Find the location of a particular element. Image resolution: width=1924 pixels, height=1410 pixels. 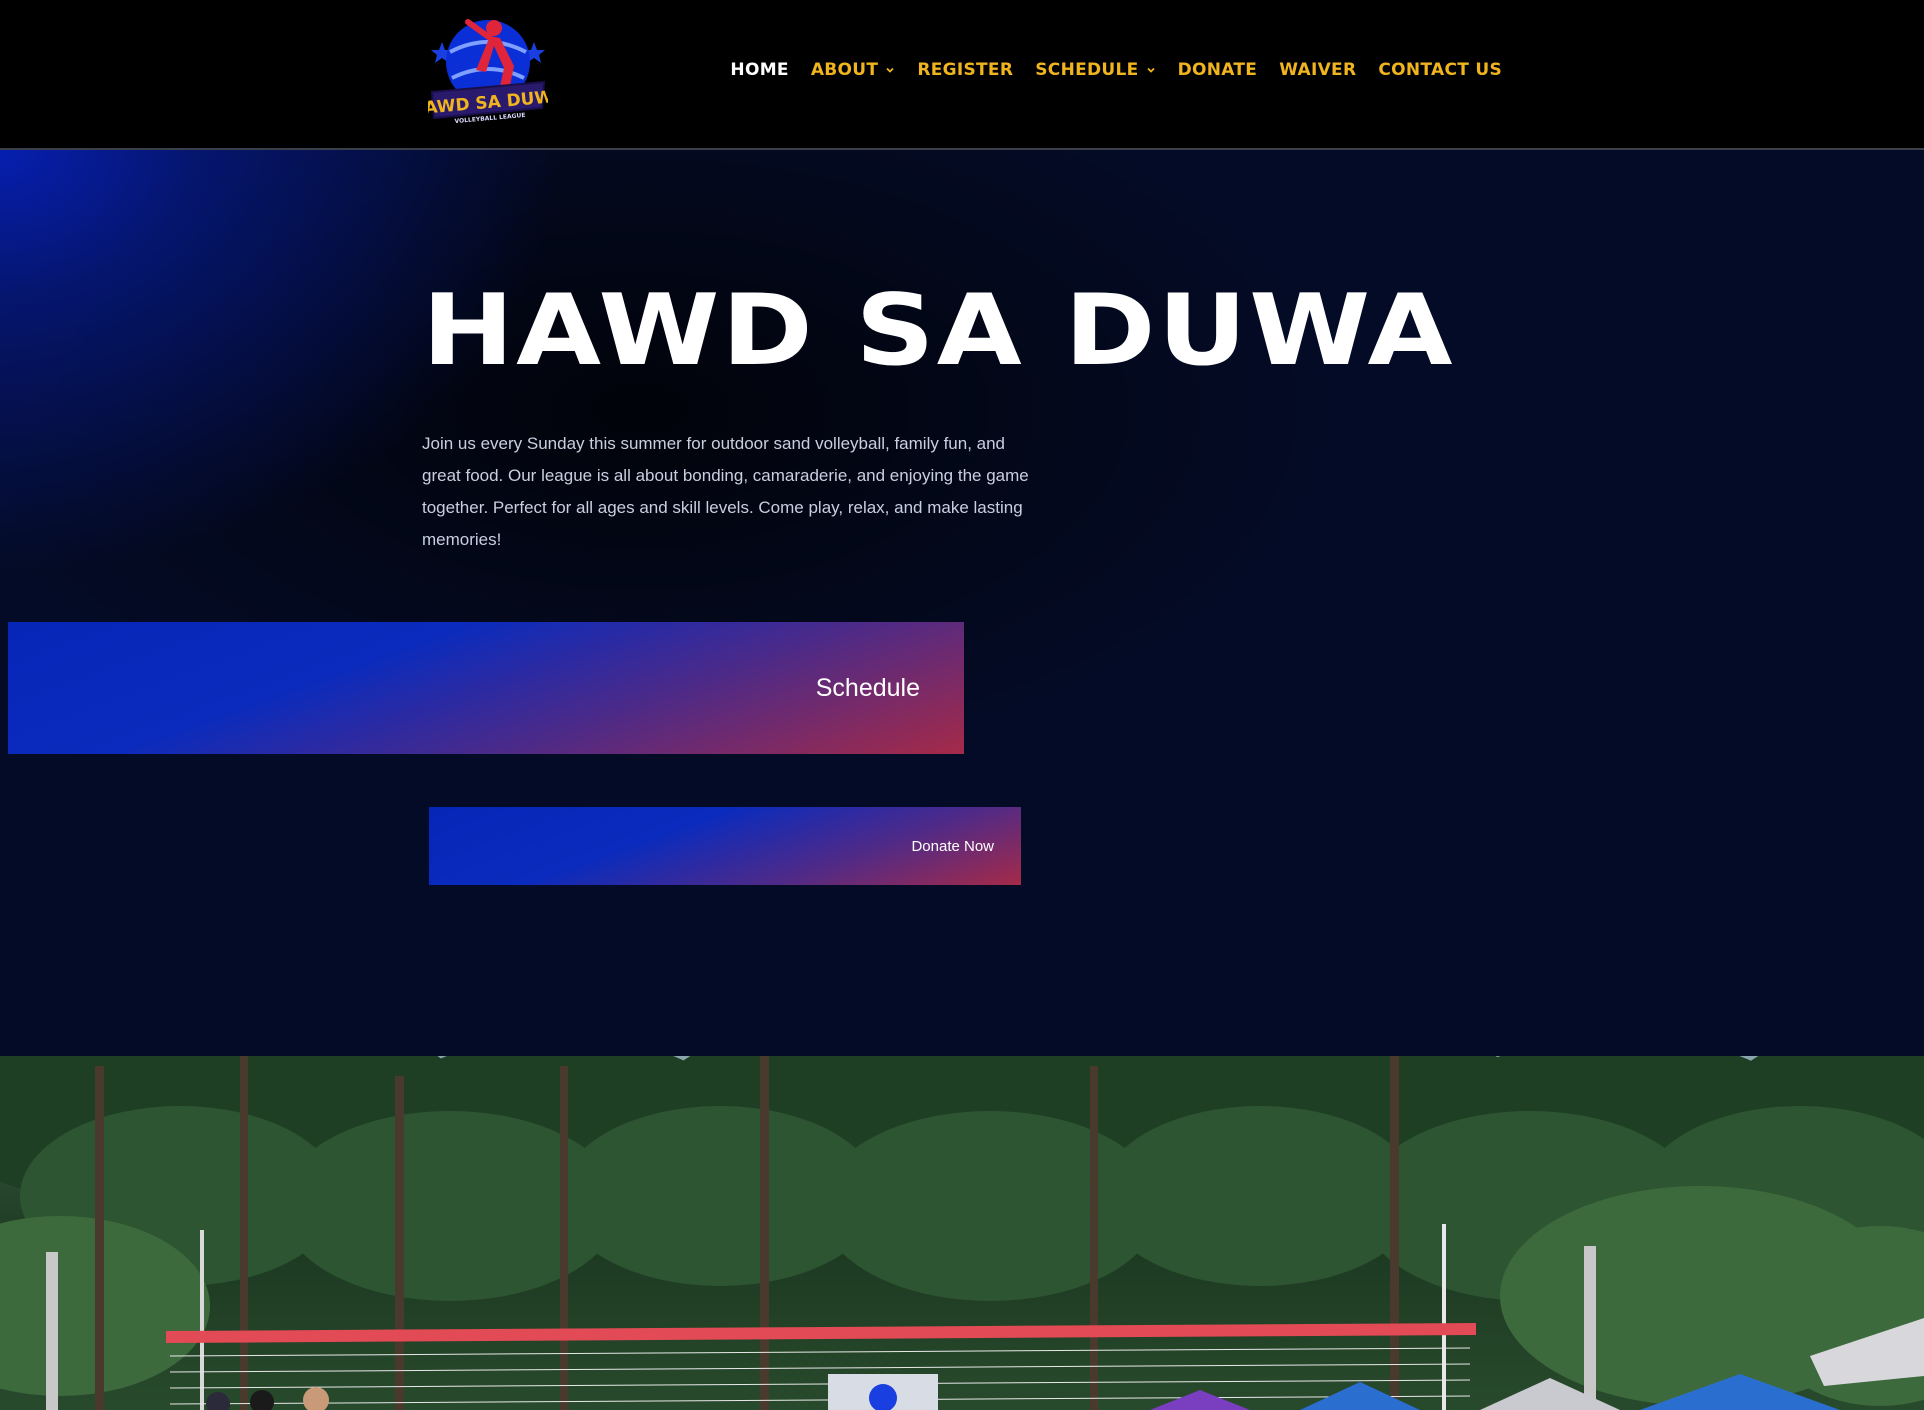

nav-waiver-label: WAIVER is located at coordinates (1318, 70).